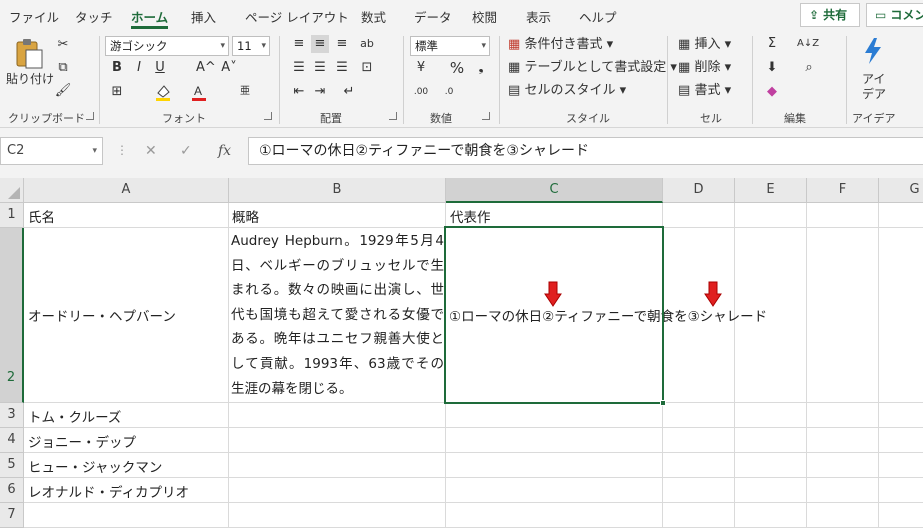 The height and width of the screenshot is (528, 923). What do you see at coordinates (342, 44) in the screenshot?
I see `align-bottom-icon: ≡` at bounding box center [342, 44].